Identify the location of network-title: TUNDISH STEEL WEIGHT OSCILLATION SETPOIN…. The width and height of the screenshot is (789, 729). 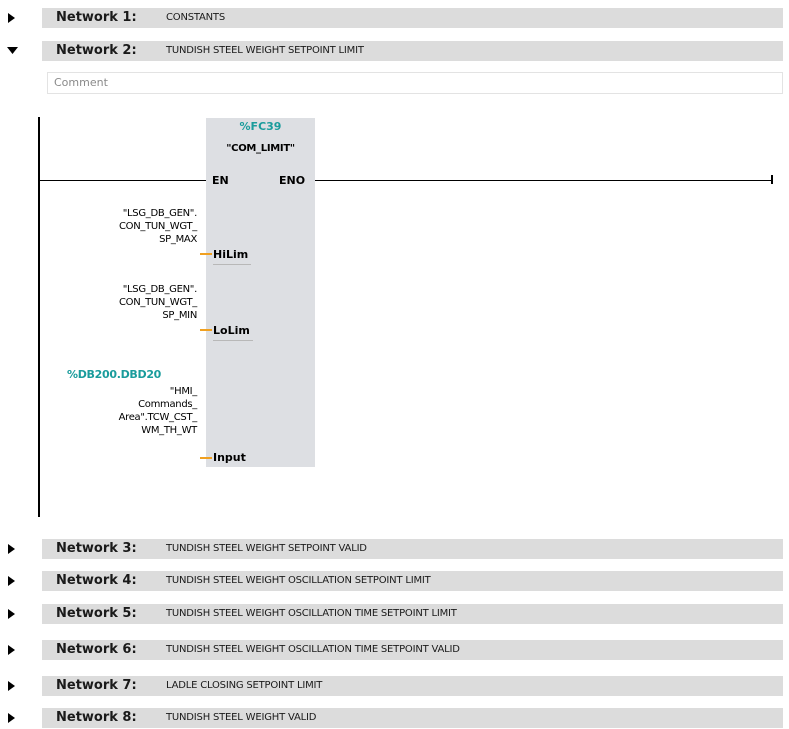
(298, 580).